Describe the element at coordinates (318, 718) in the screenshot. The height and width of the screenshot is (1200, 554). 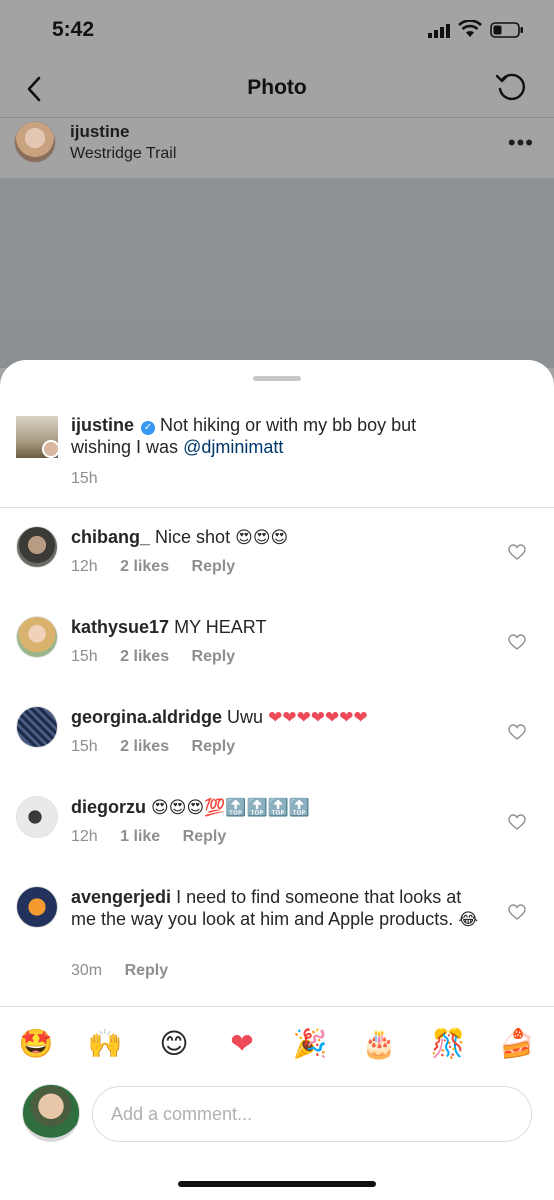
I see `comment-emojis: ❤❤❤❤❤❤❤` at that location.